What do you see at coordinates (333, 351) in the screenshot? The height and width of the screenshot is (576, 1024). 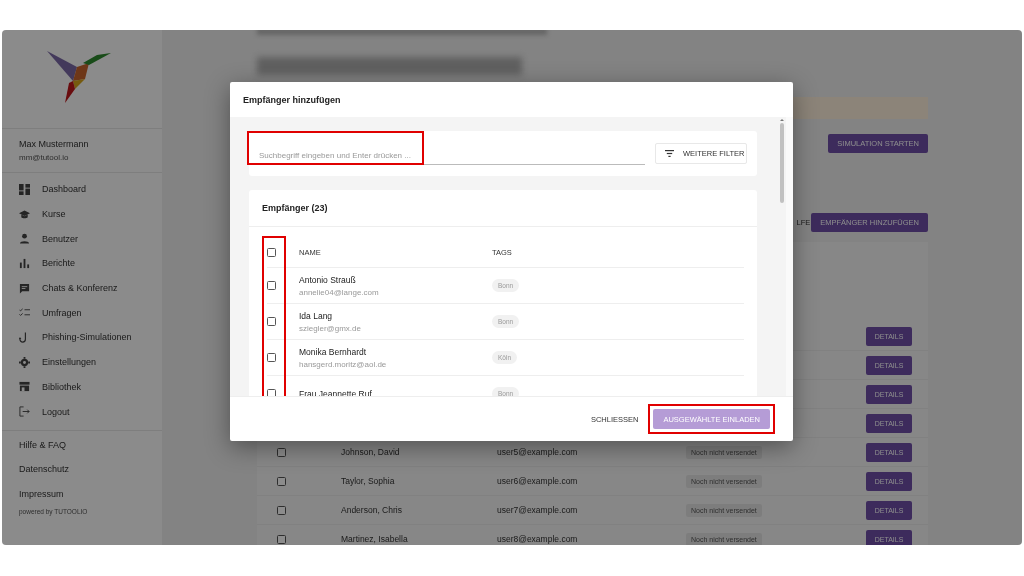 I see `recipient-name: Monika Bernhardt` at bounding box center [333, 351].